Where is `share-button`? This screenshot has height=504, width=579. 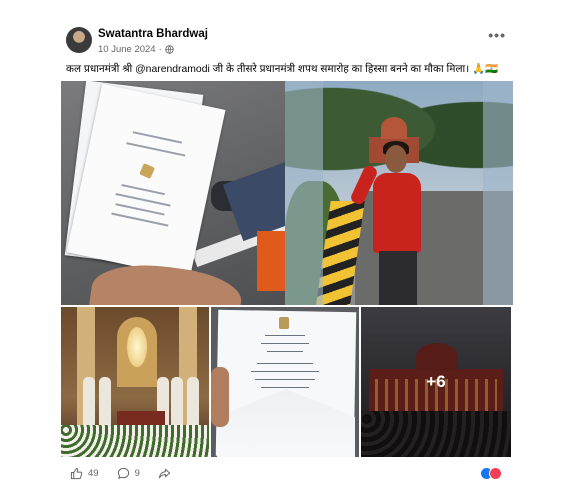 share-button is located at coordinates (164, 473).